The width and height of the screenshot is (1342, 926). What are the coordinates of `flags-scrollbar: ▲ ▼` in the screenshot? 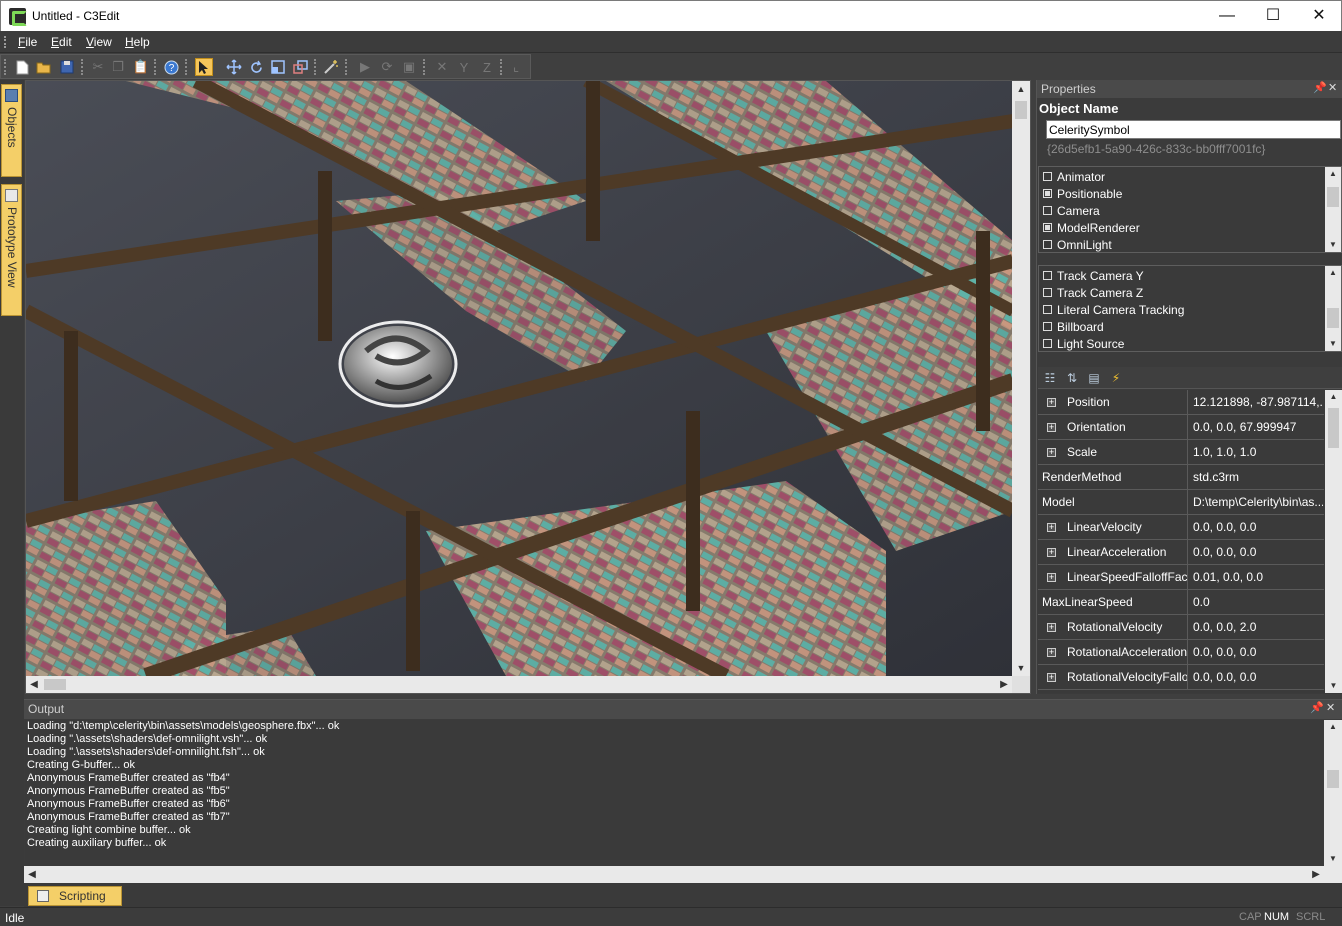 It's located at (1333, 308).